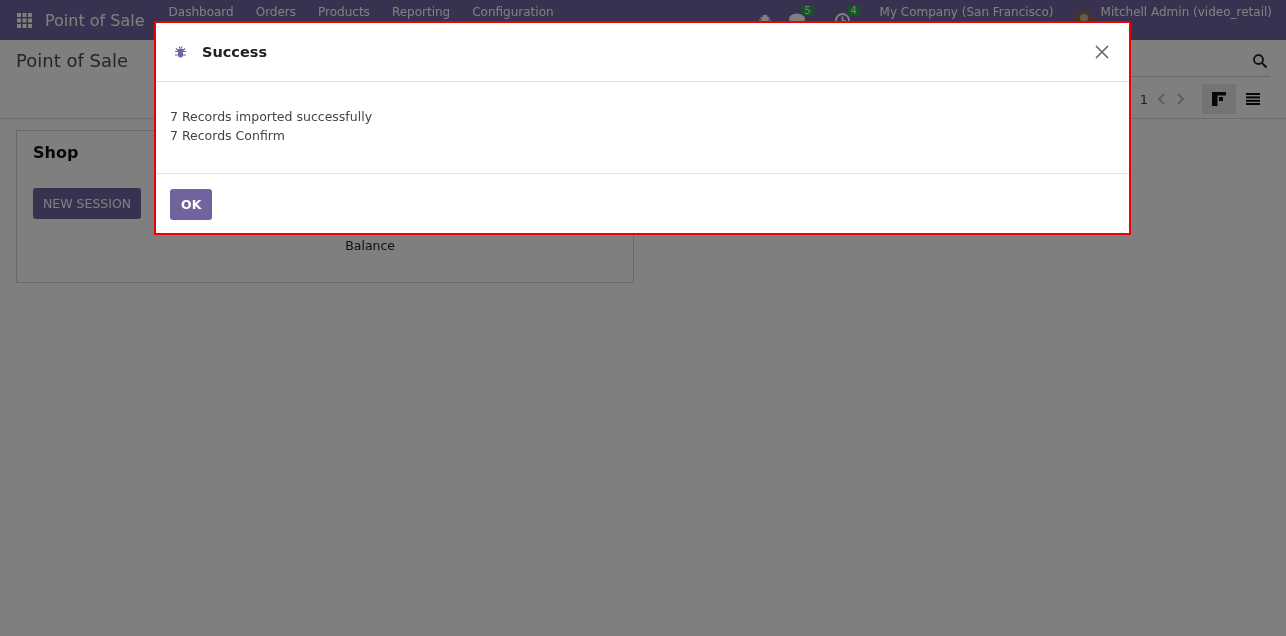 The width and height of the screenshot is (1286, 636). I want to click on user-menu: Mitchell Admin (video_retail), so click(1186, 12).